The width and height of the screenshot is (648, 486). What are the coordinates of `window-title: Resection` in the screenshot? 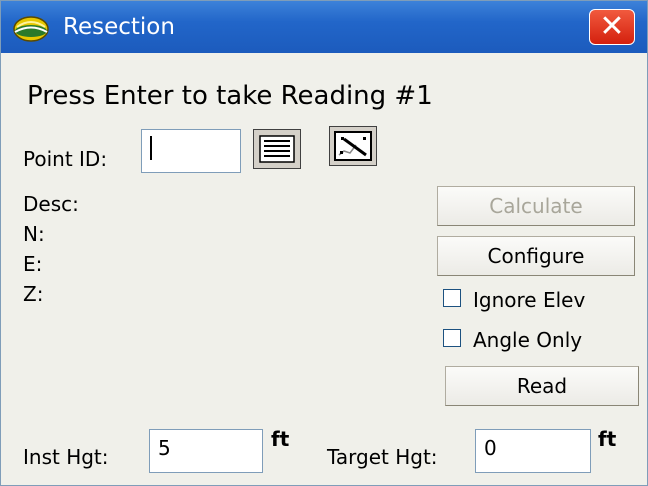 It's located at (119, 27).